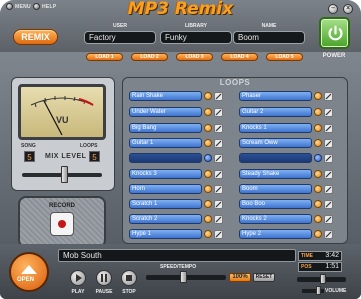  I want to click on loop-slot-left-2: Under Water, so click(165, 112).